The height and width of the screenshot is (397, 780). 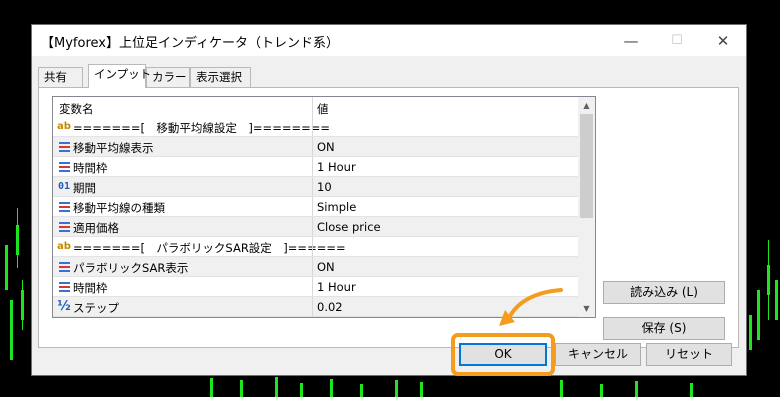 What do you see at coordinates (64, 186) in the screenshot?
I see `int-icon: 01` at bounding box center [64, 186].